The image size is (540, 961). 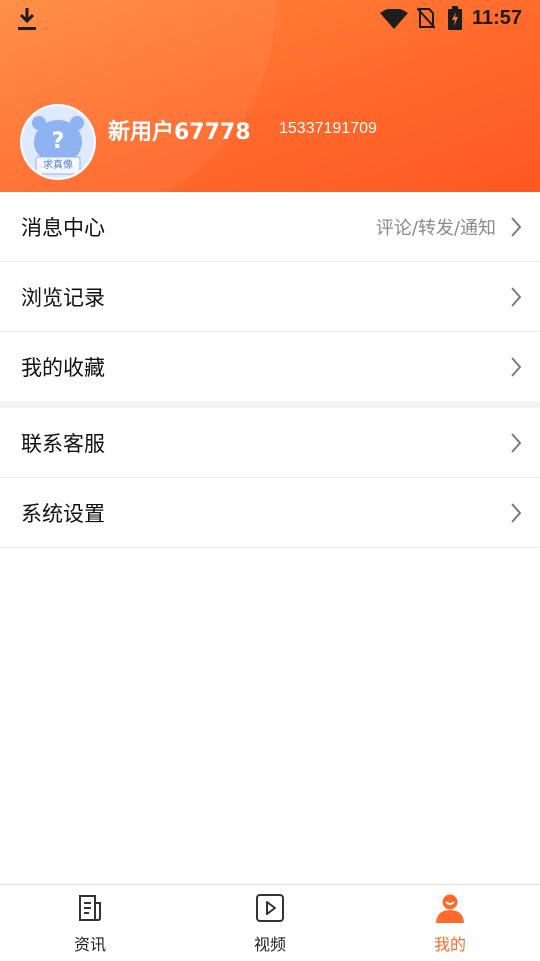 I want to click on bottom-tab-bar: 资讯 视频 我的, so click(x=270, y=922).